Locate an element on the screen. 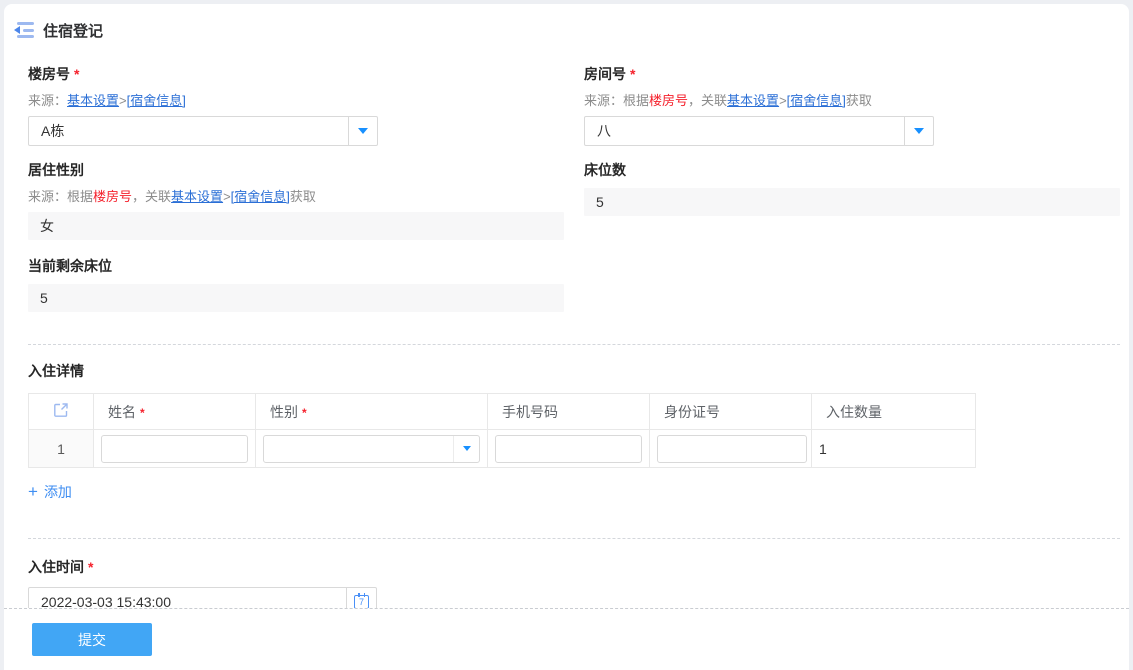 The height and width of the screenshot is (670, 1133). col-header-phone: 手机号码 is located at coordinates (568, 411).